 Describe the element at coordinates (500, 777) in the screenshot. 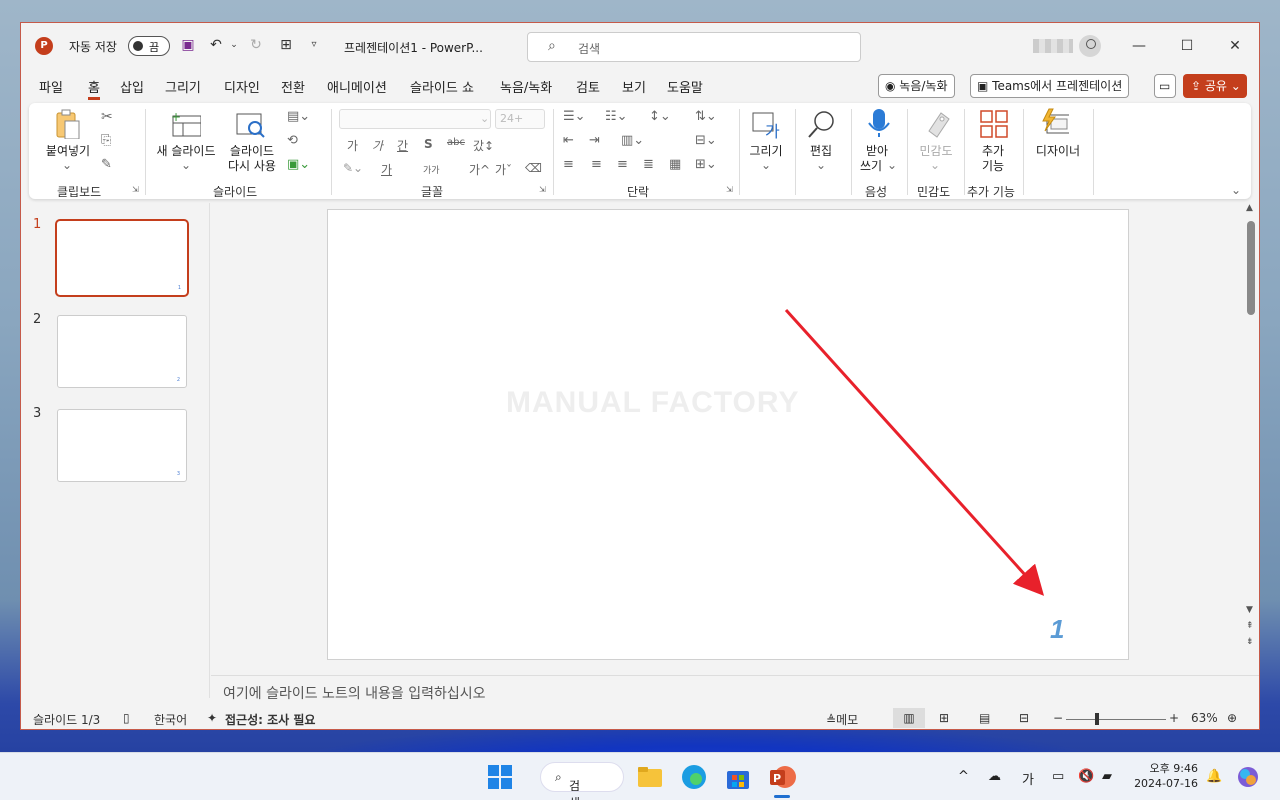

I see `windows-start-icon` at that location.